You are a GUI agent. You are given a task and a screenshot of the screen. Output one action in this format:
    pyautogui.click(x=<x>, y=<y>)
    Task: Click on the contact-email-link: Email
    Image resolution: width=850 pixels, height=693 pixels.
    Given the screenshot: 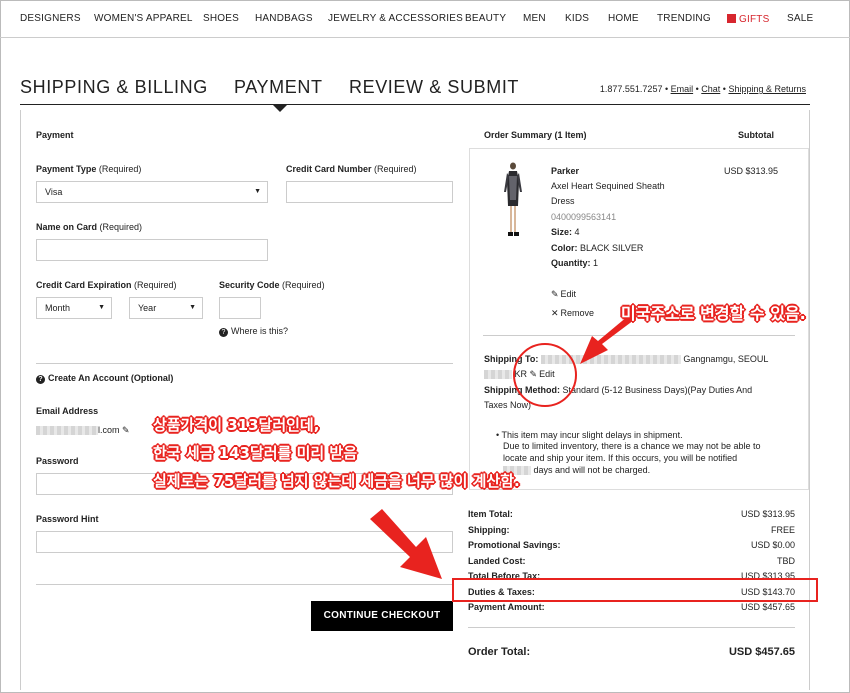 What is the action you would take?
    pyautogui.click(x=682, y=89)
    